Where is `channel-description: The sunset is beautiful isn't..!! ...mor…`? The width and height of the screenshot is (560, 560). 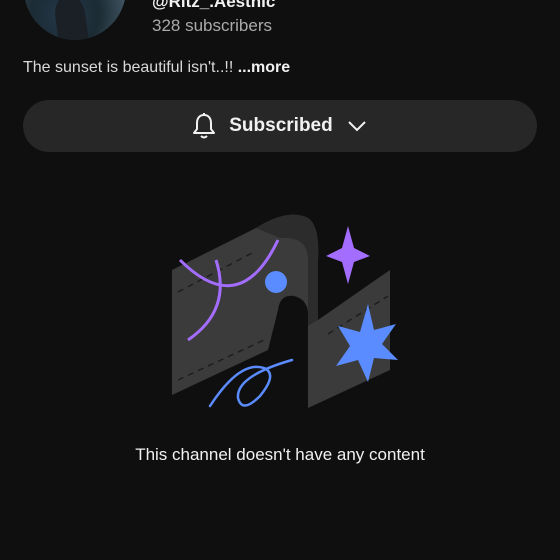
channel-description: The sunset is beautiful isn't..!! ...mor… is located at coordinates (156, 68).